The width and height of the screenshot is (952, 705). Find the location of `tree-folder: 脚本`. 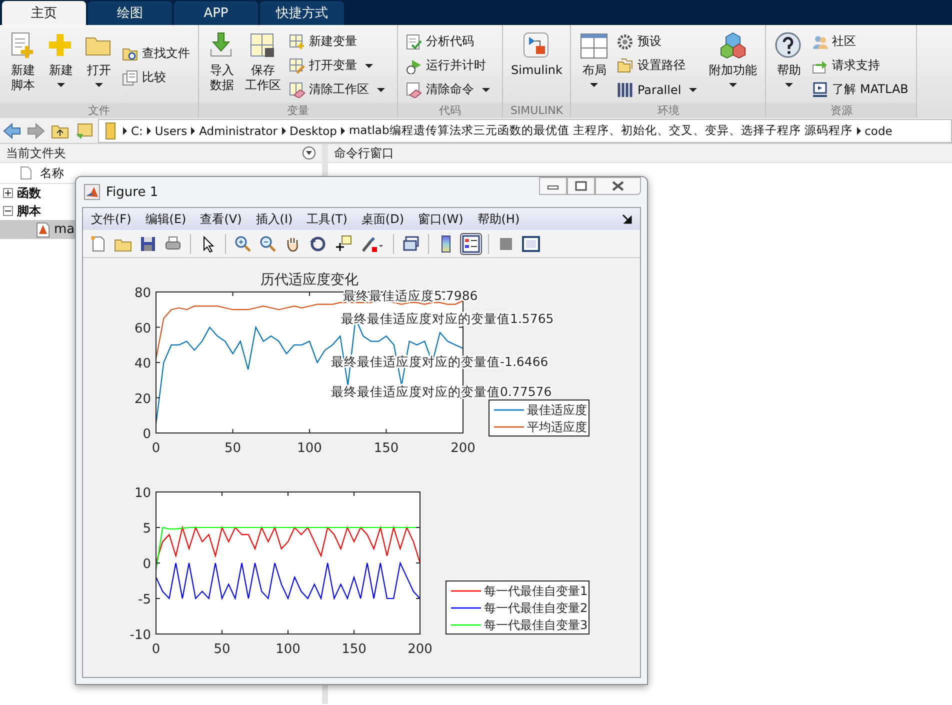

tree-folder: 脚本 is located at coordinates (29, 211).